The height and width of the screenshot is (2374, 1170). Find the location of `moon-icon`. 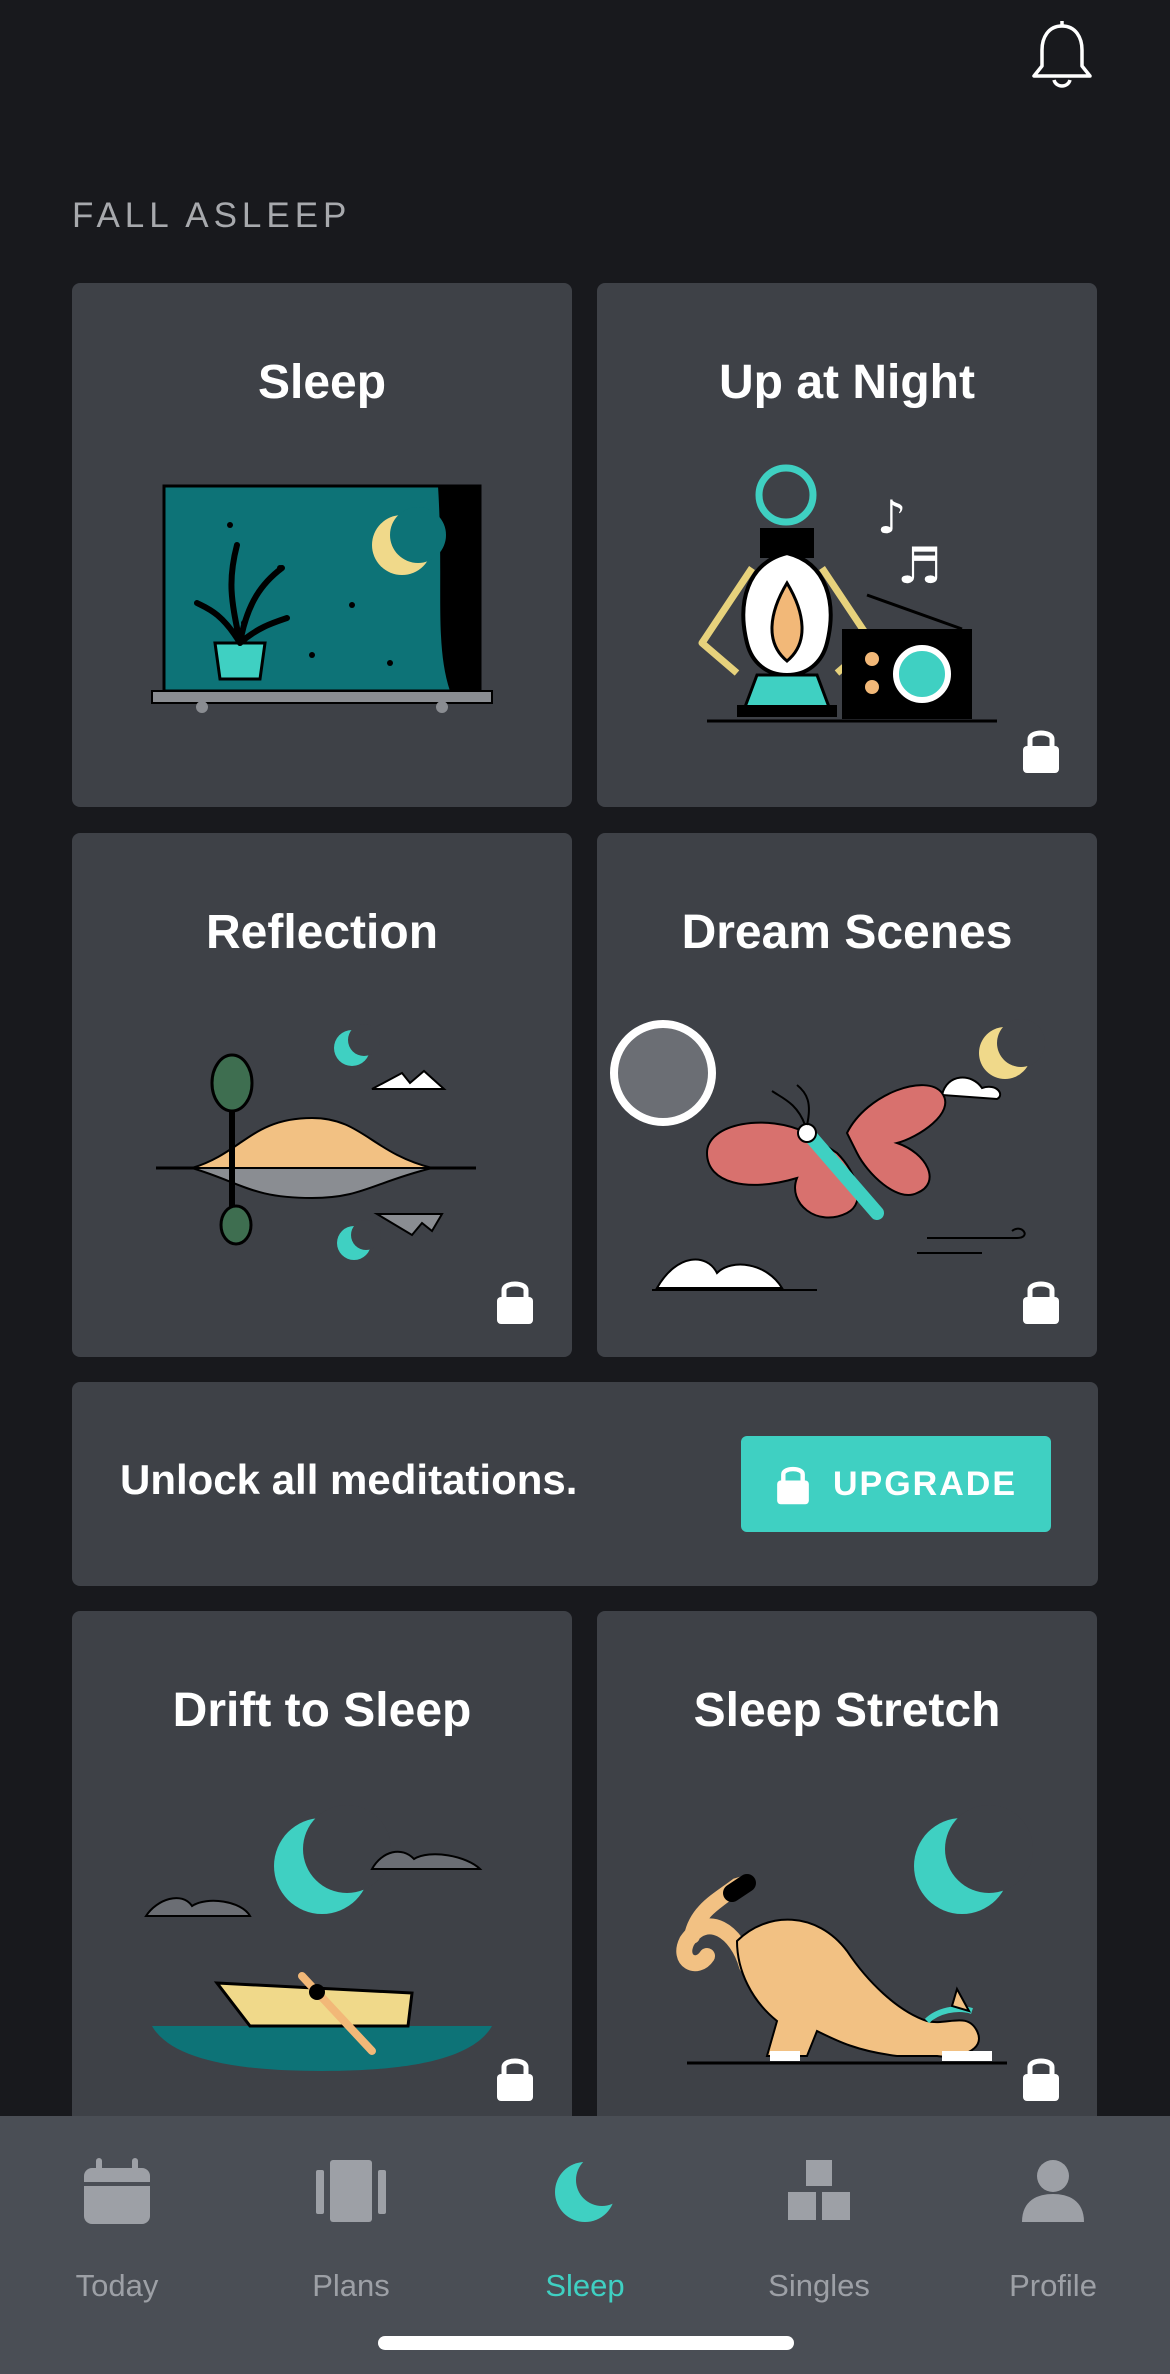

moon-icon is located at coordinates (587, 2189).